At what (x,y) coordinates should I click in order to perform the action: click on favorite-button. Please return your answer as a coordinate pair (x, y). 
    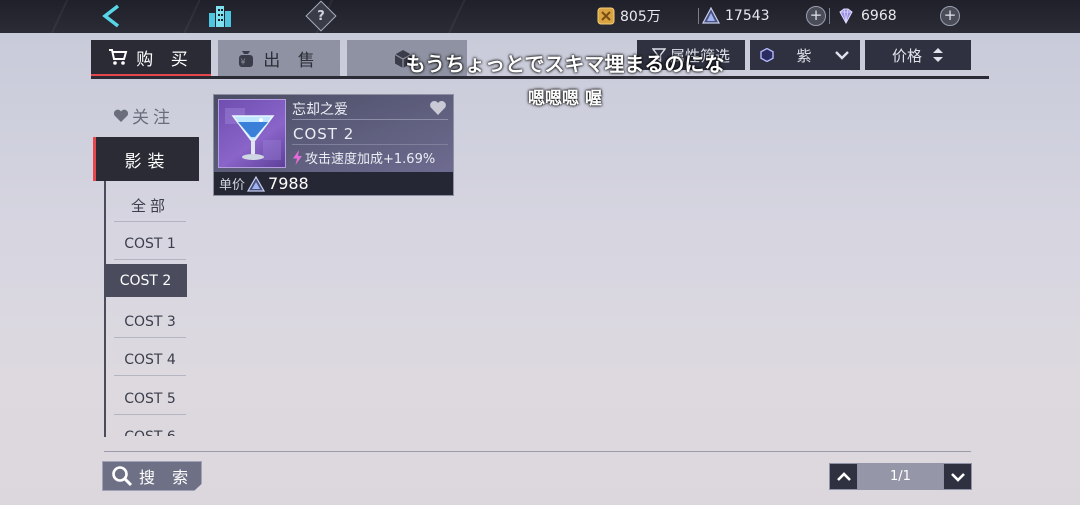
    Looking at the image, I should click on (438, 110).